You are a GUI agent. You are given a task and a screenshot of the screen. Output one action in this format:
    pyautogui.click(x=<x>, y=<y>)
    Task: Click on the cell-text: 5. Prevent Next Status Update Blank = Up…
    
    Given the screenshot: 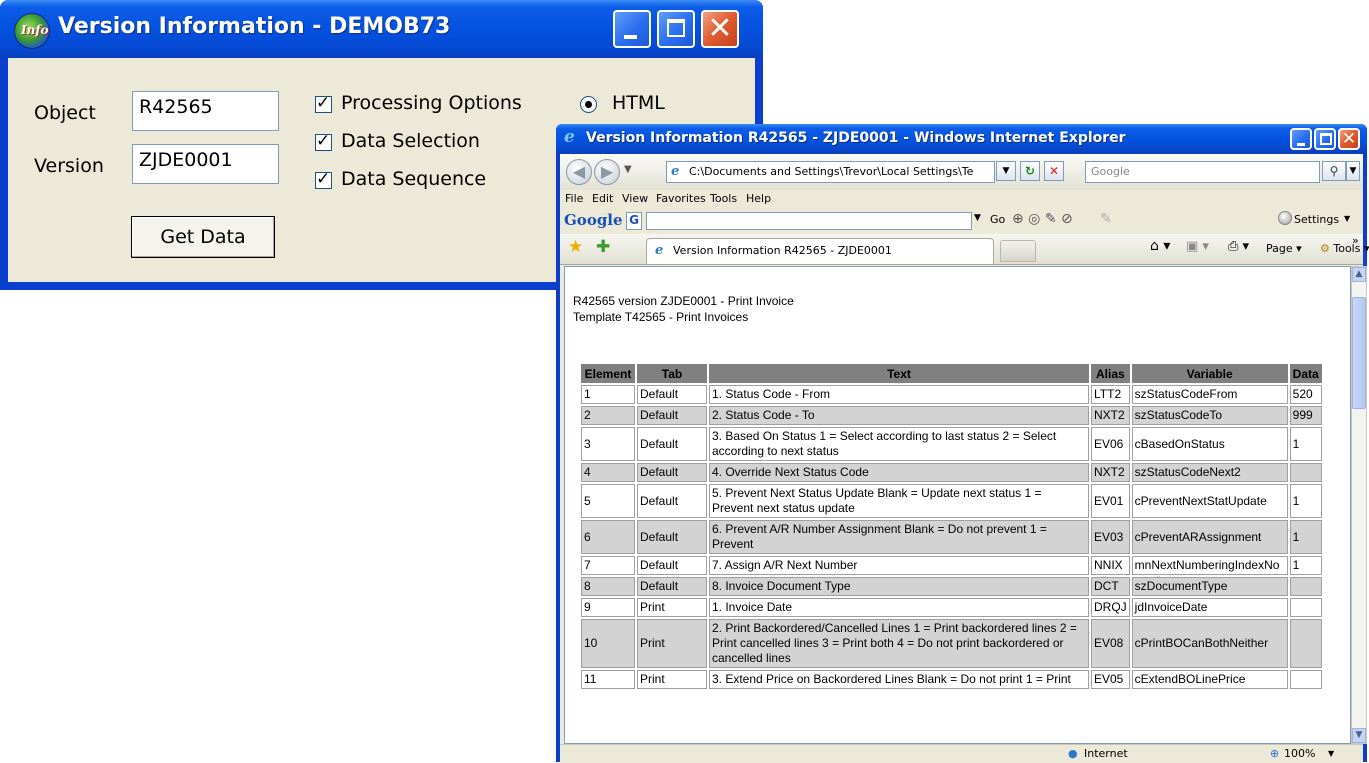 What is the action you would take?
    pyautogui.click(x=899, y=501)
    